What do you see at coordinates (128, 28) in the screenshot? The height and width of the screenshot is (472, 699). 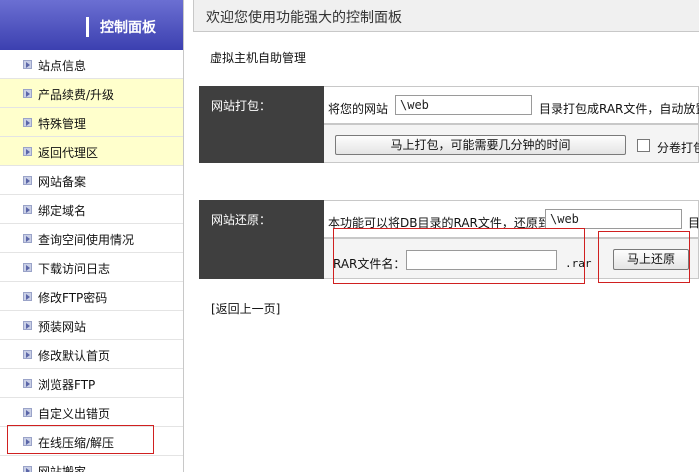 I see `sidebar-title: 控制面板` at bounding box center [128, 28].